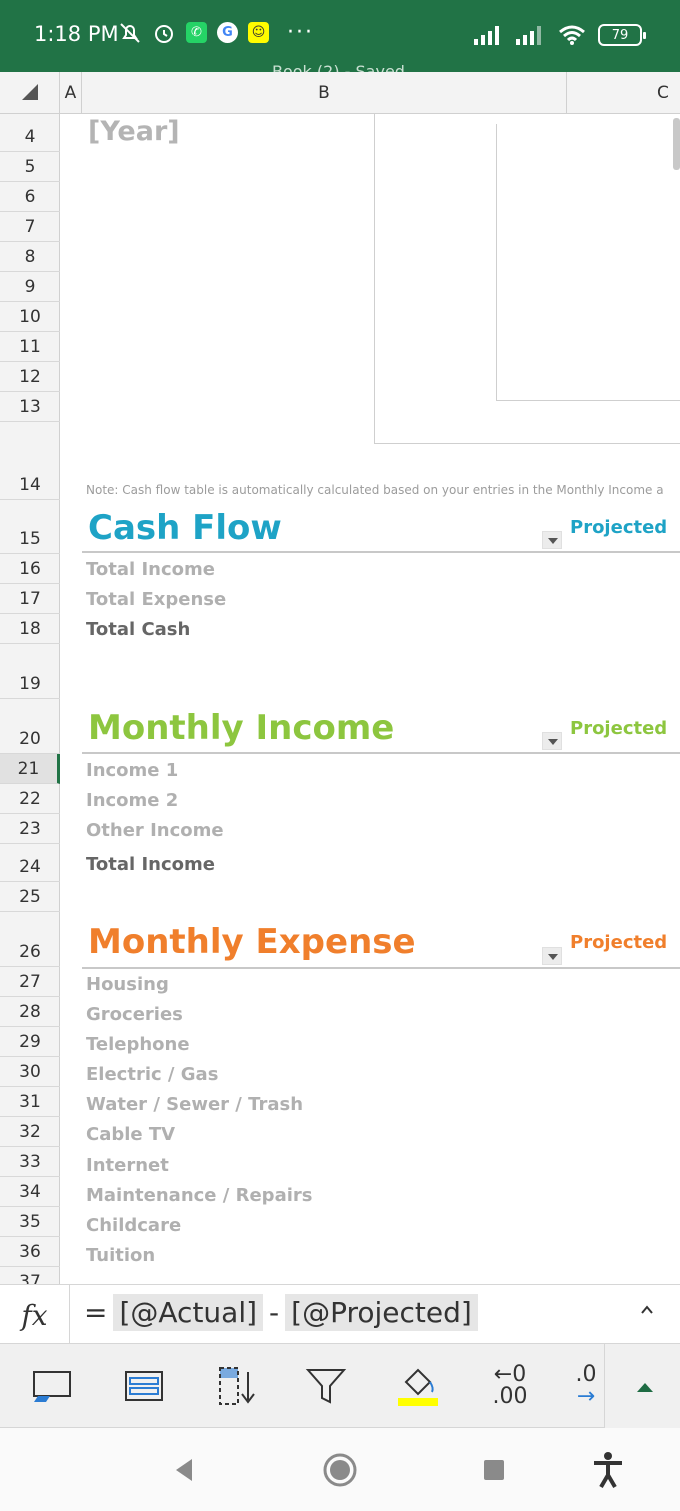 The width and height of the screenshot is (680, 1511). Describe the element at coordinates (645, 1387) in the screenshot. I see `caret-up-icon` at that location.